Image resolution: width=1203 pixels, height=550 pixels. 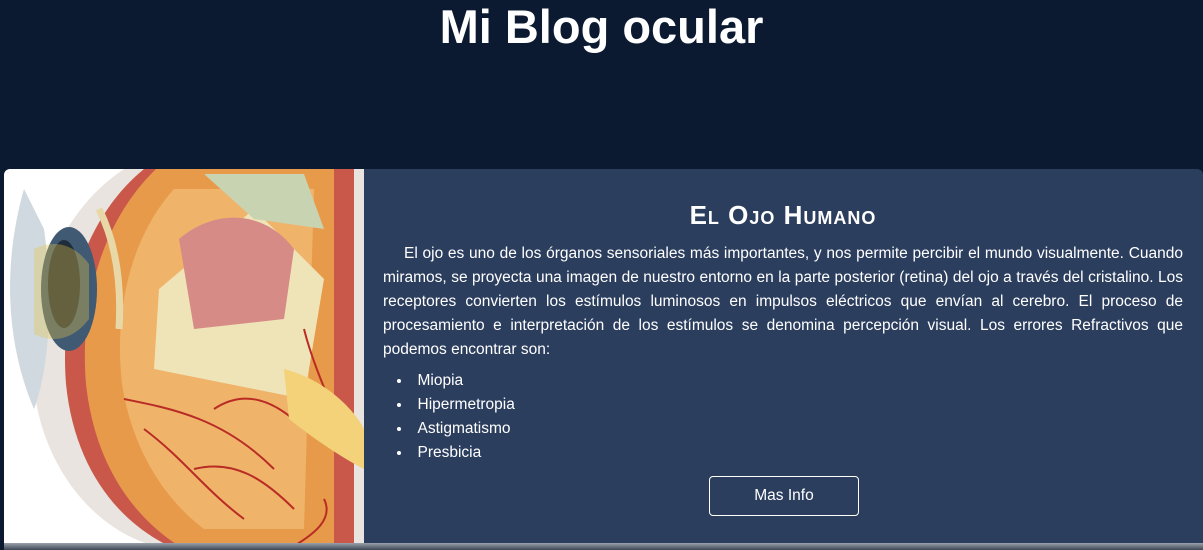 What do you see at coordinates (784, 496) in the screenshot?
I see `more-info-button: Mas Info` at bounding box center [784, 496].